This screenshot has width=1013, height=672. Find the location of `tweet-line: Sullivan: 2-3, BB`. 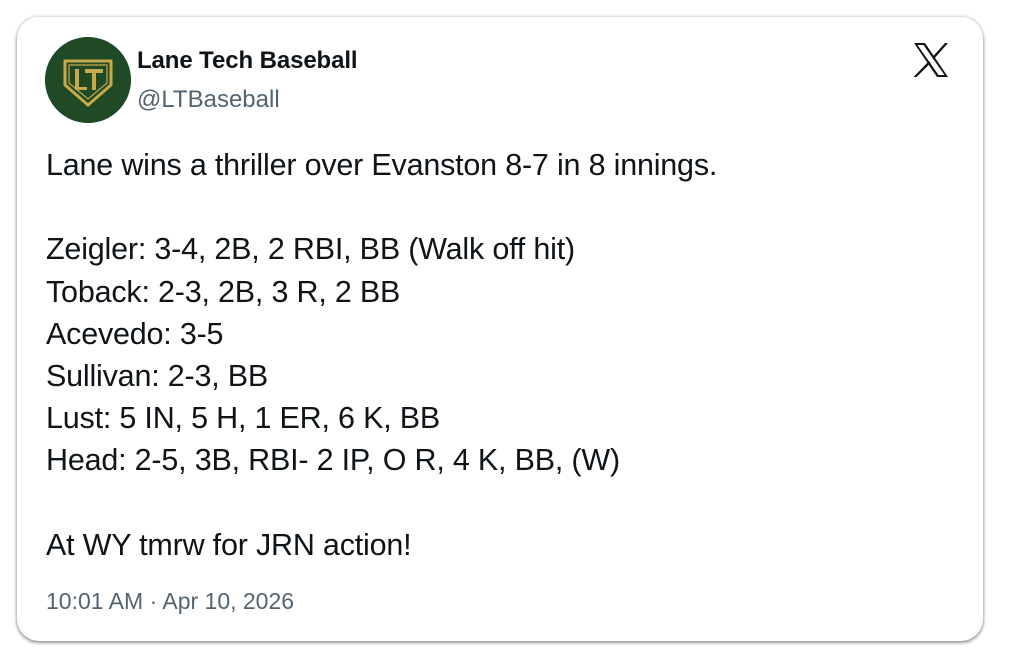

tweet-line: Sullivan: 2-3, BB is located at coordinates (157, 375).